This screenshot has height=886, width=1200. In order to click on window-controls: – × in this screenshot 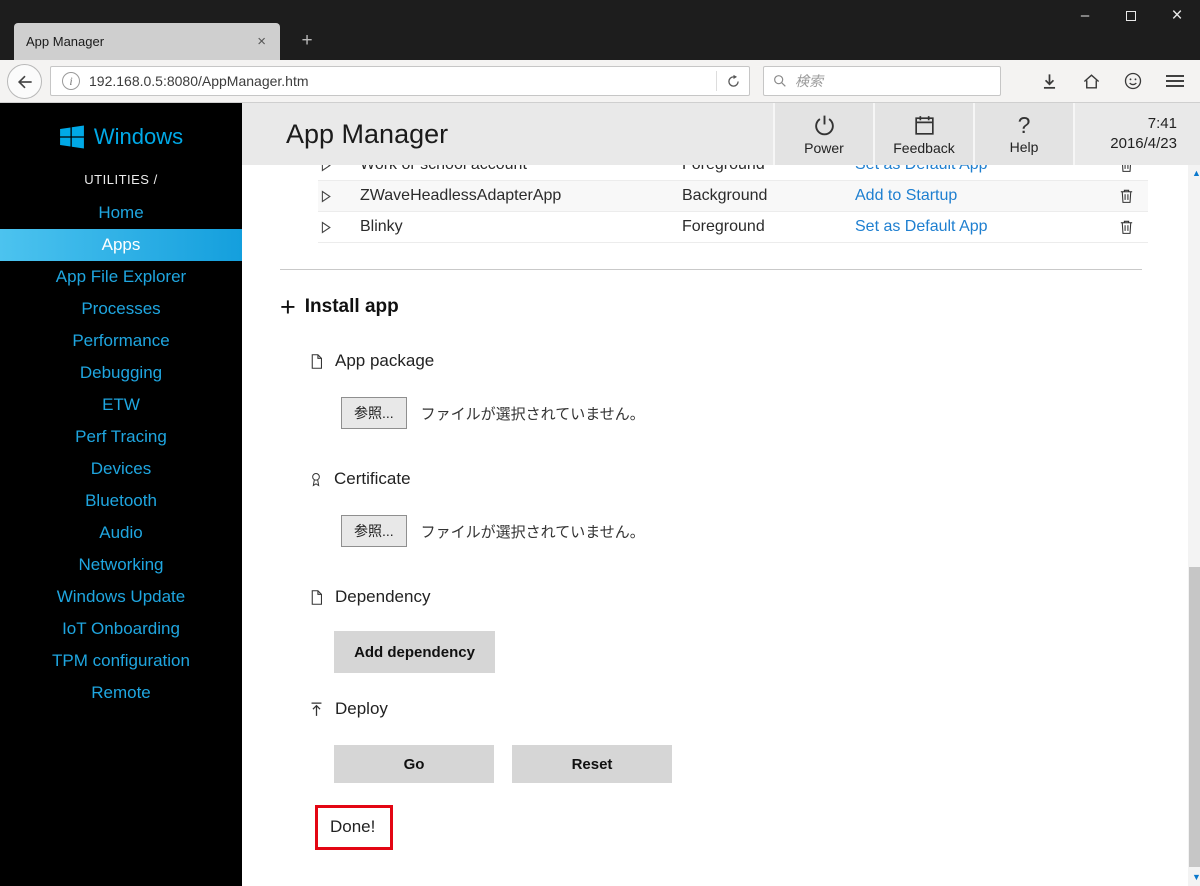, I will do `click(1131, 15)`.